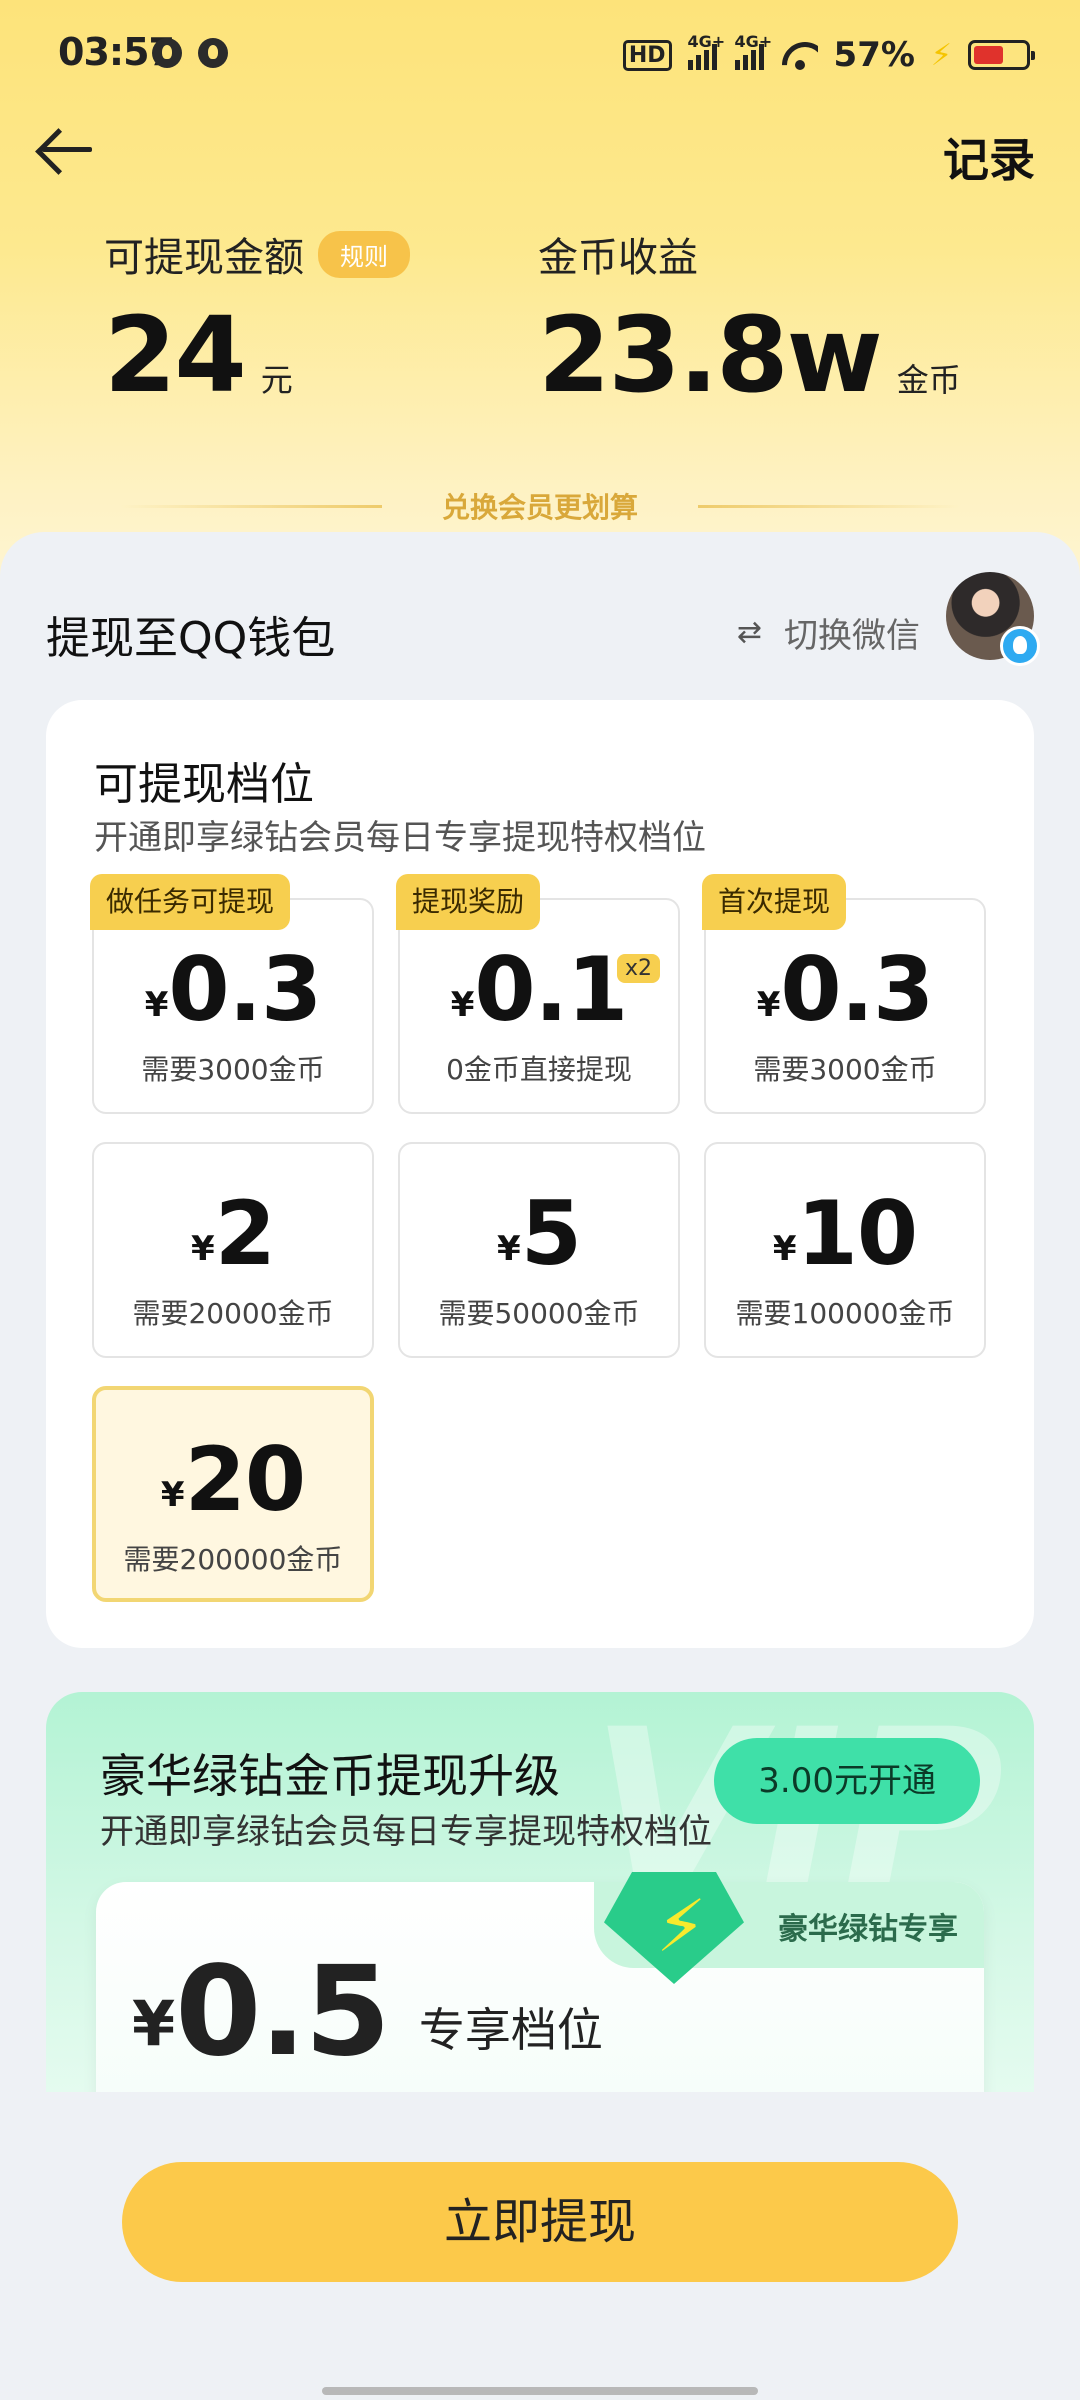 This screenshot has height=2400, width=1080. Describe the element at coordinates (204, 258) in the screenshot. I see `withdrawable-label: 可提现金额` at that location.